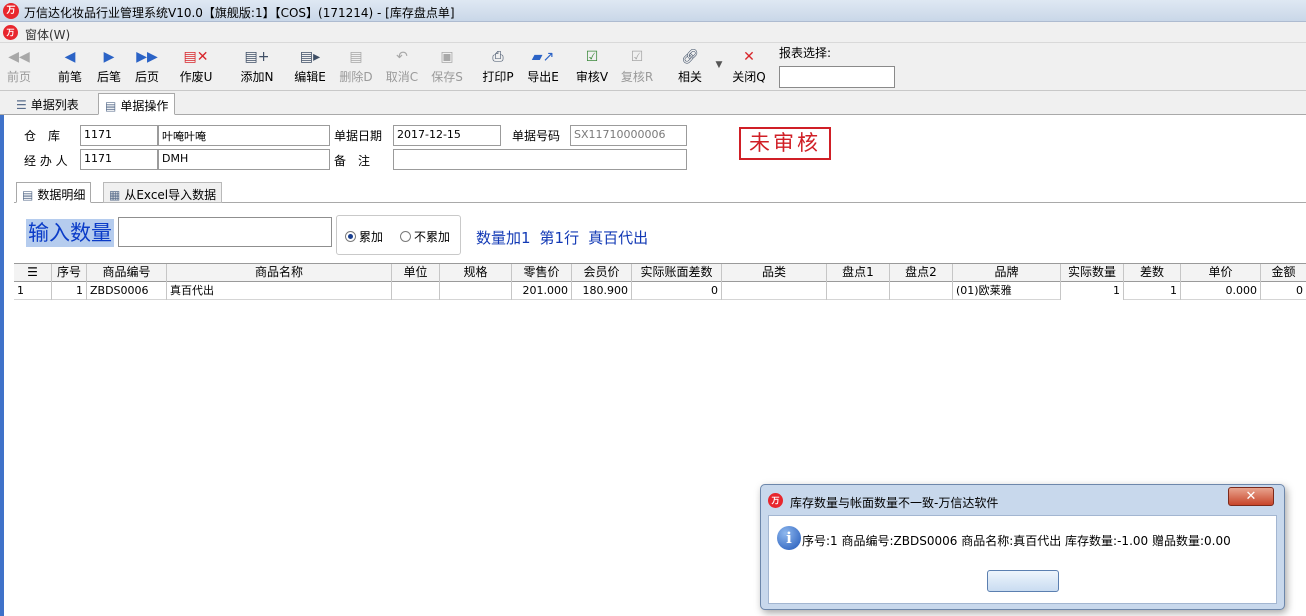  What do you see at coordinates (1092, 291) in the screenshot?
I see `cell-actual-qty: 1` at bounding box center [1092, 291].